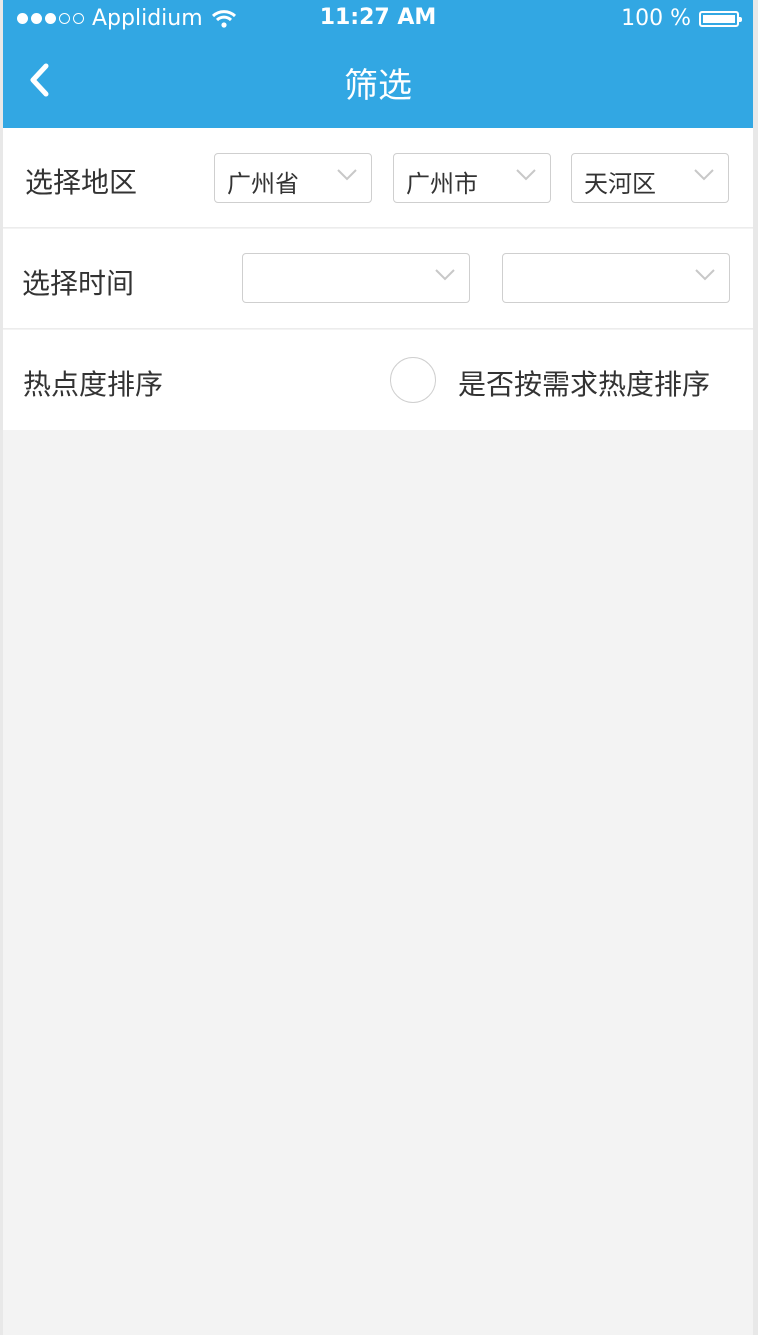  I want to click on city-value: 广州市, so click(442, 184).